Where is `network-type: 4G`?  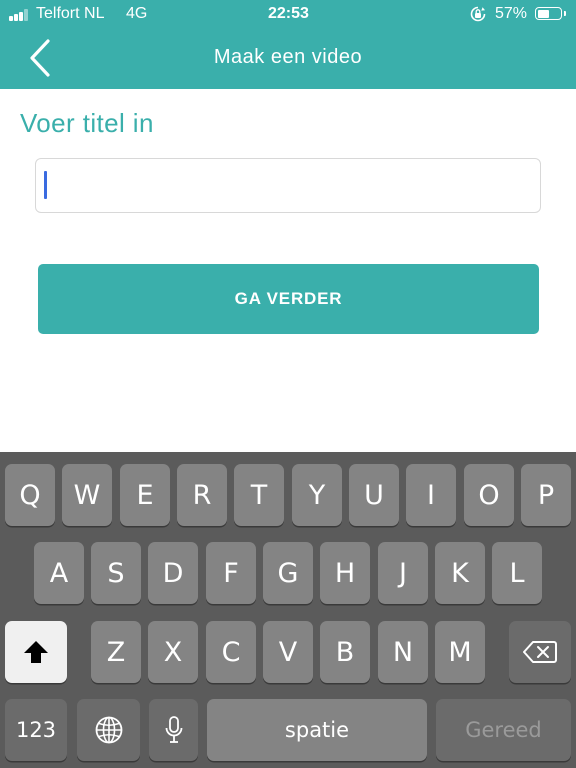
network-type: 4G is located at coordinates (137, 13).